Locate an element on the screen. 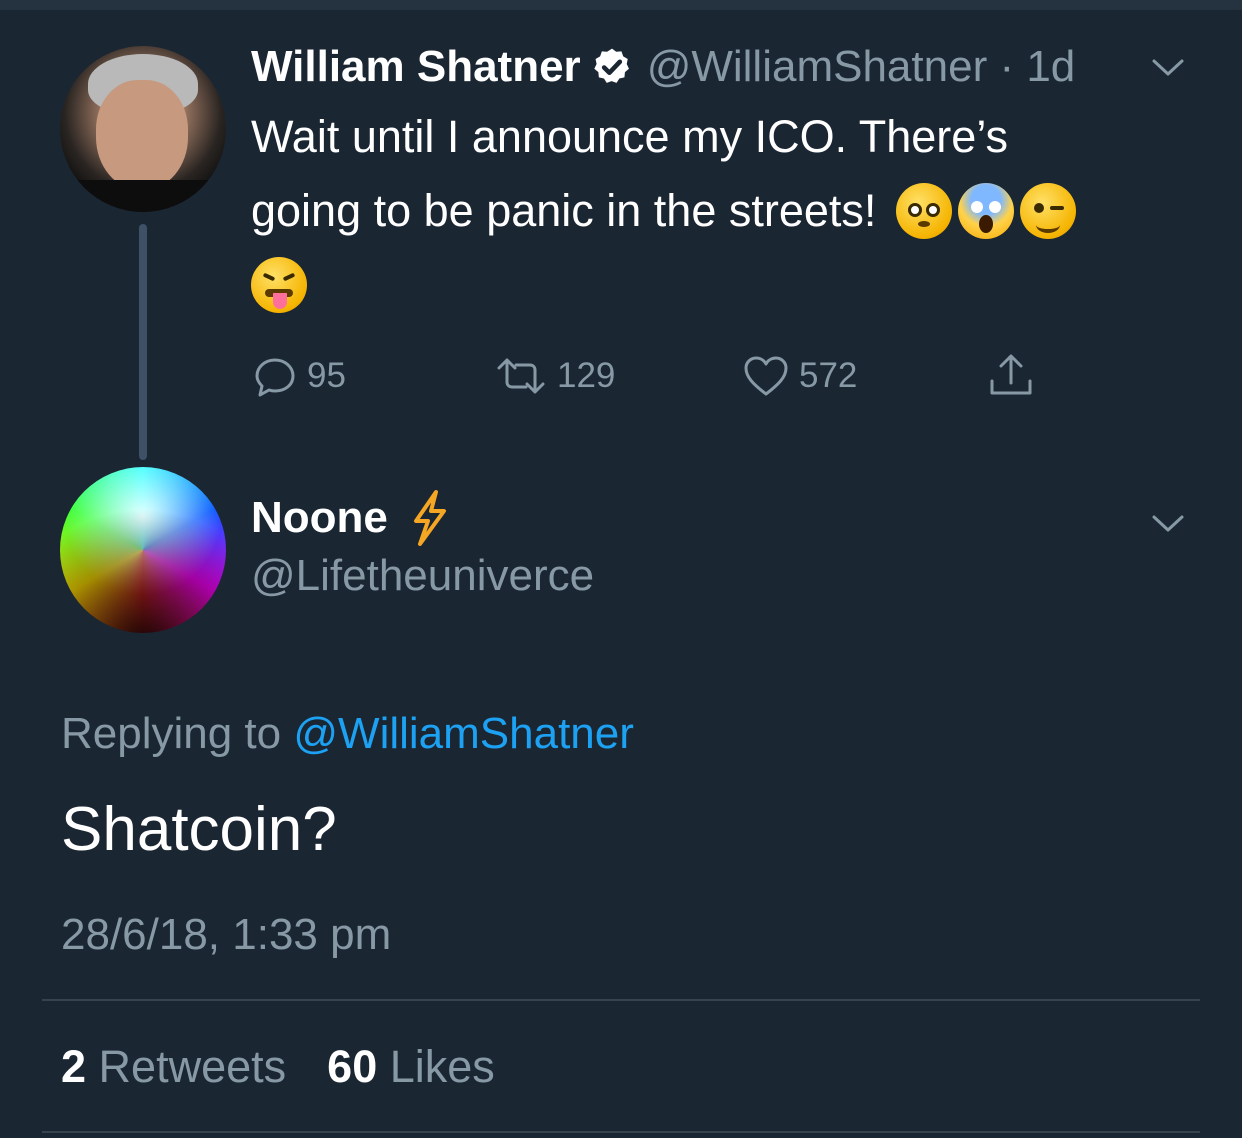  replying-to-prefix: Replying to is located at coordinates (171, 733).